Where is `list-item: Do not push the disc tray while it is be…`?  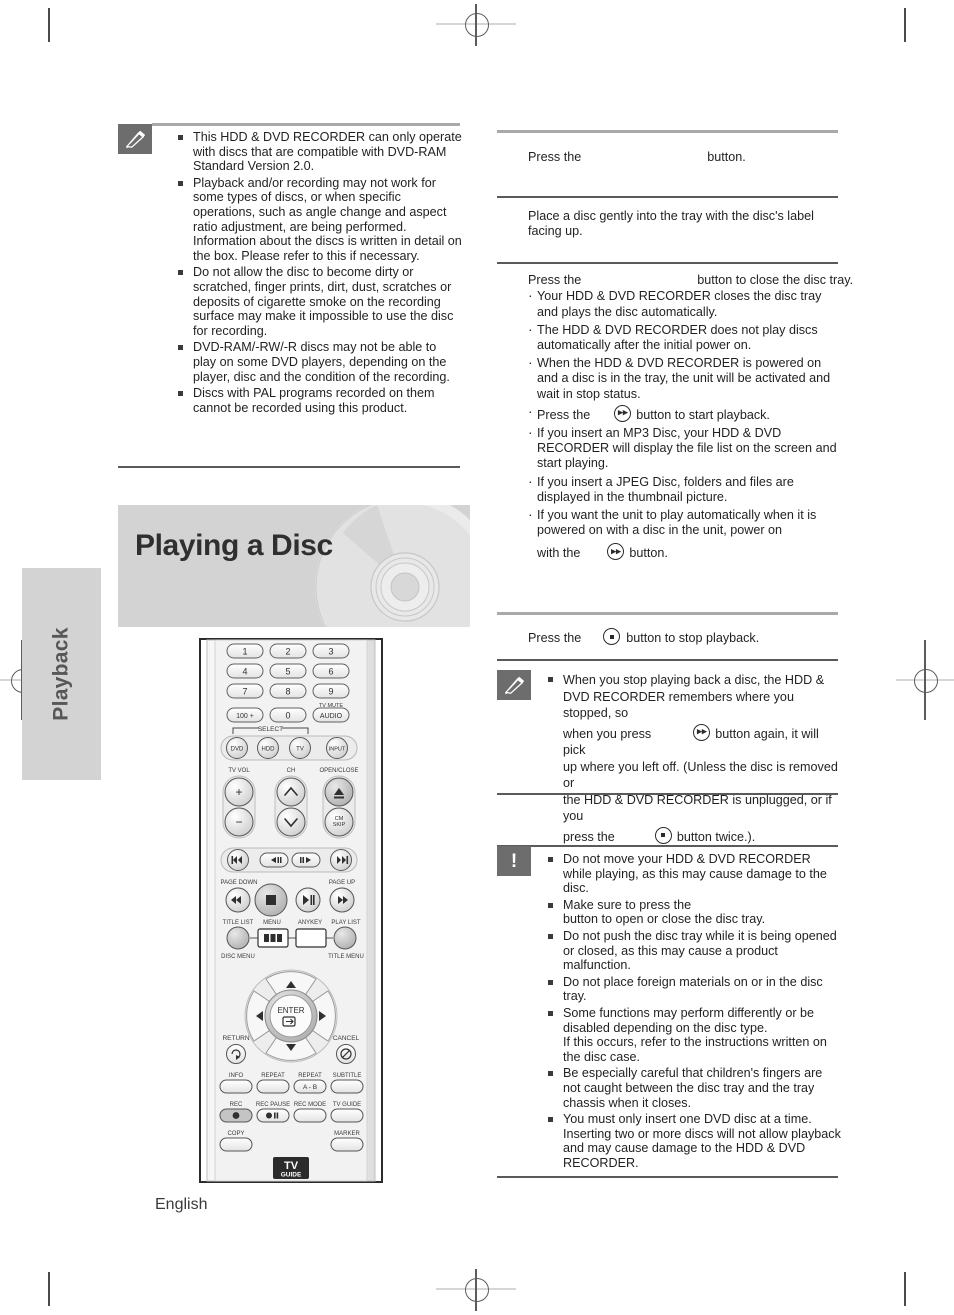 list-item: Do not push the disc tray while it is be… is located at coordinates (694, 951).